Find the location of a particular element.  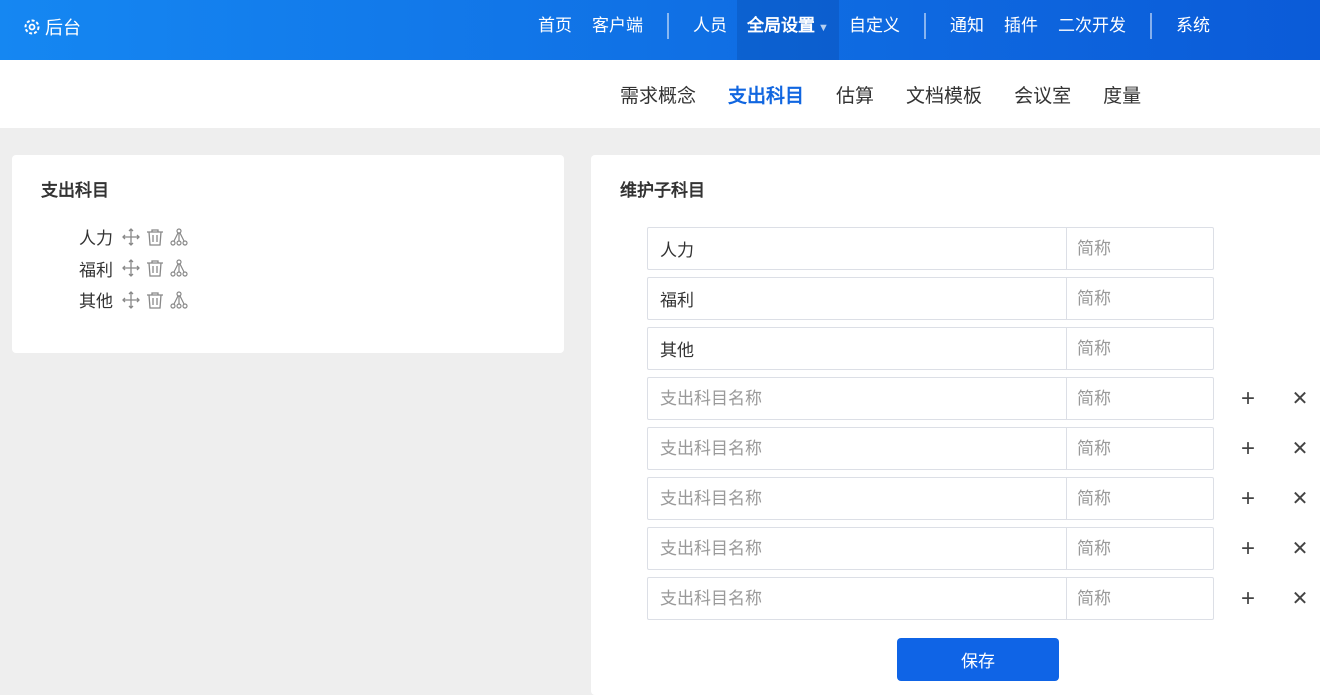

main-nav: 首页 客户端 人员 全局设置 ▼ 自定义 通知 插件 二次开发 系统 is located at coordinates (874, 30).